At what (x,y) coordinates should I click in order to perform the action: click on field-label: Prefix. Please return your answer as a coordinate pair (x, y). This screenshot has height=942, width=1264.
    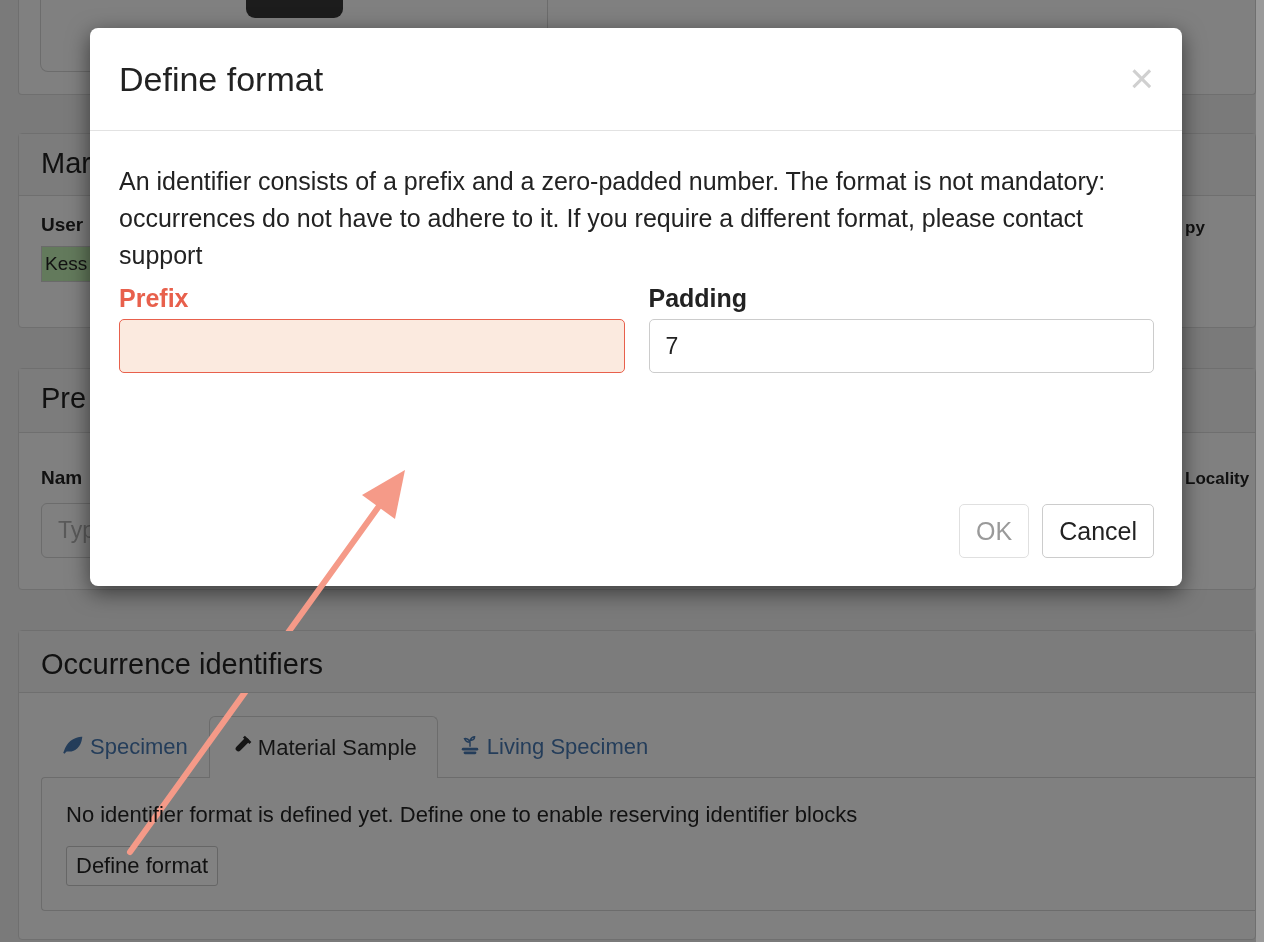
    Looking at the image, I should click on (154, 298).